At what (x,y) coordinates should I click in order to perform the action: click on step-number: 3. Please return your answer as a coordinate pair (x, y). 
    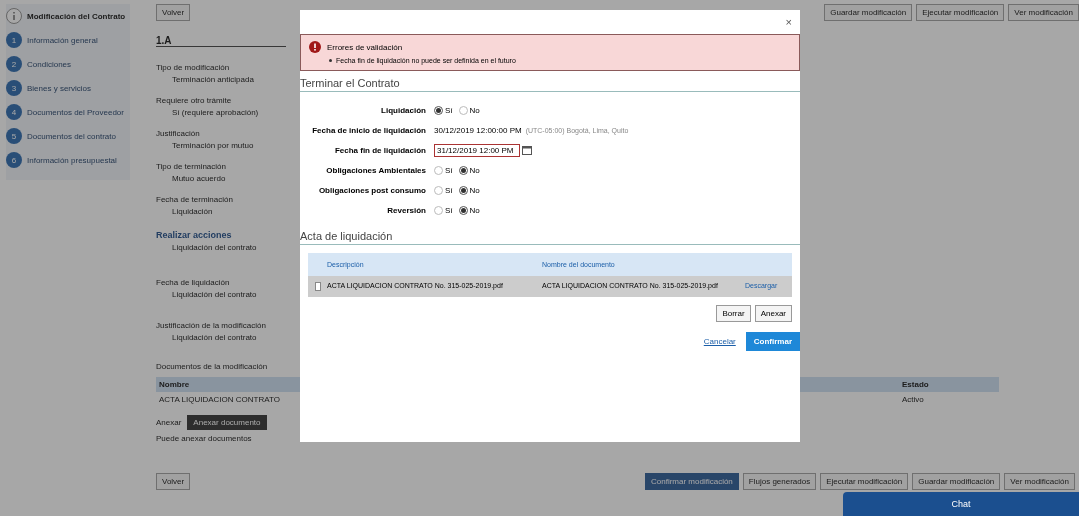
    Looking at the image, I should click on (14, 88).